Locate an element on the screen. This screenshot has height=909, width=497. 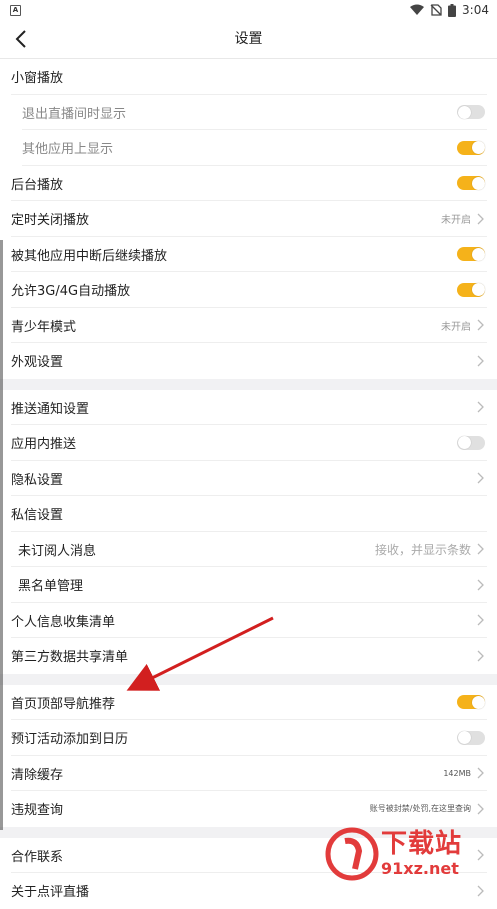
setting-label: 未订阅人消息 is located at coordinates (57, 551).